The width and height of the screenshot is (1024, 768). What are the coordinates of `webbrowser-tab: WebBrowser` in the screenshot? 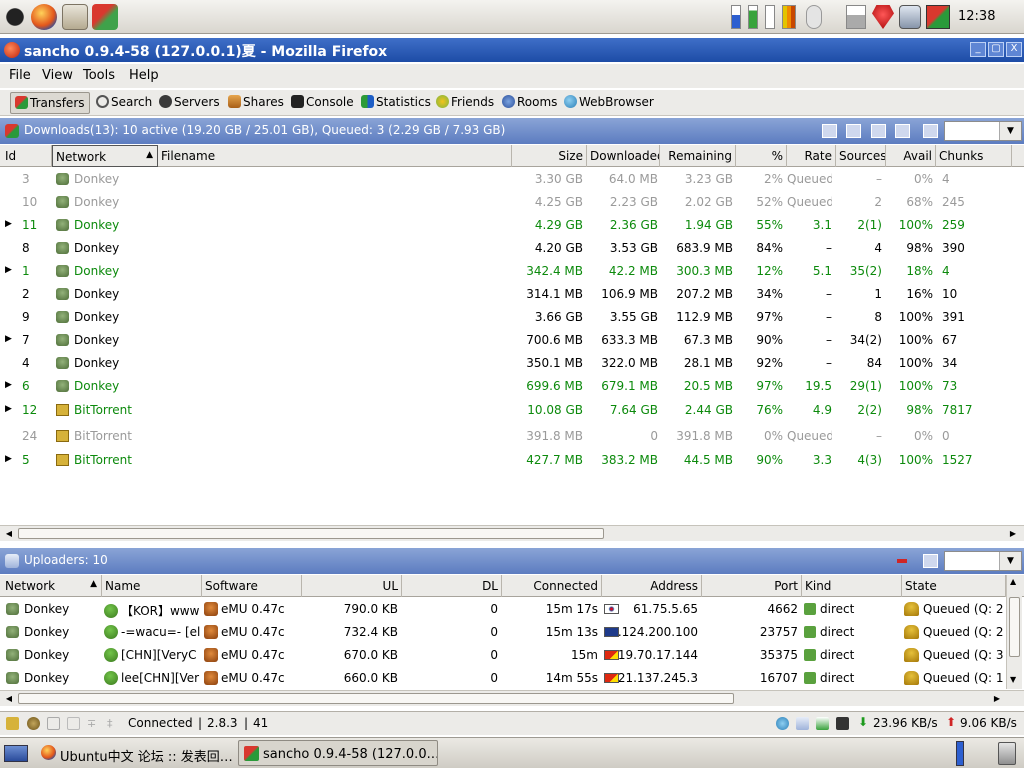 It's located at (609, 103).